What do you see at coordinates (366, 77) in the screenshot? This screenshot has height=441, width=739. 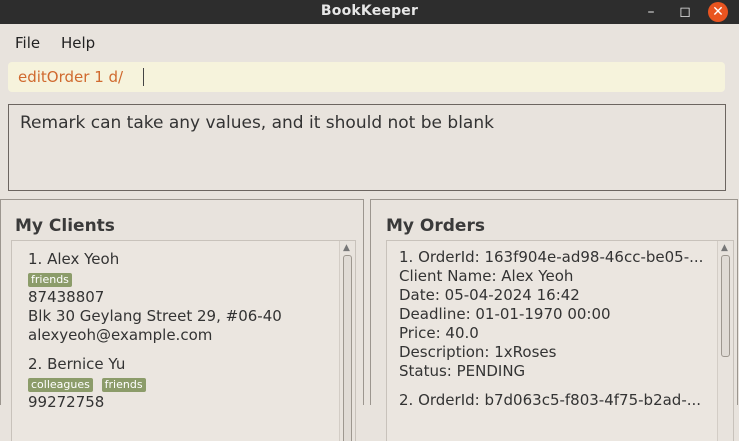 I see `command-input: editOrder 1 d/` at bounding box center [366, 77].